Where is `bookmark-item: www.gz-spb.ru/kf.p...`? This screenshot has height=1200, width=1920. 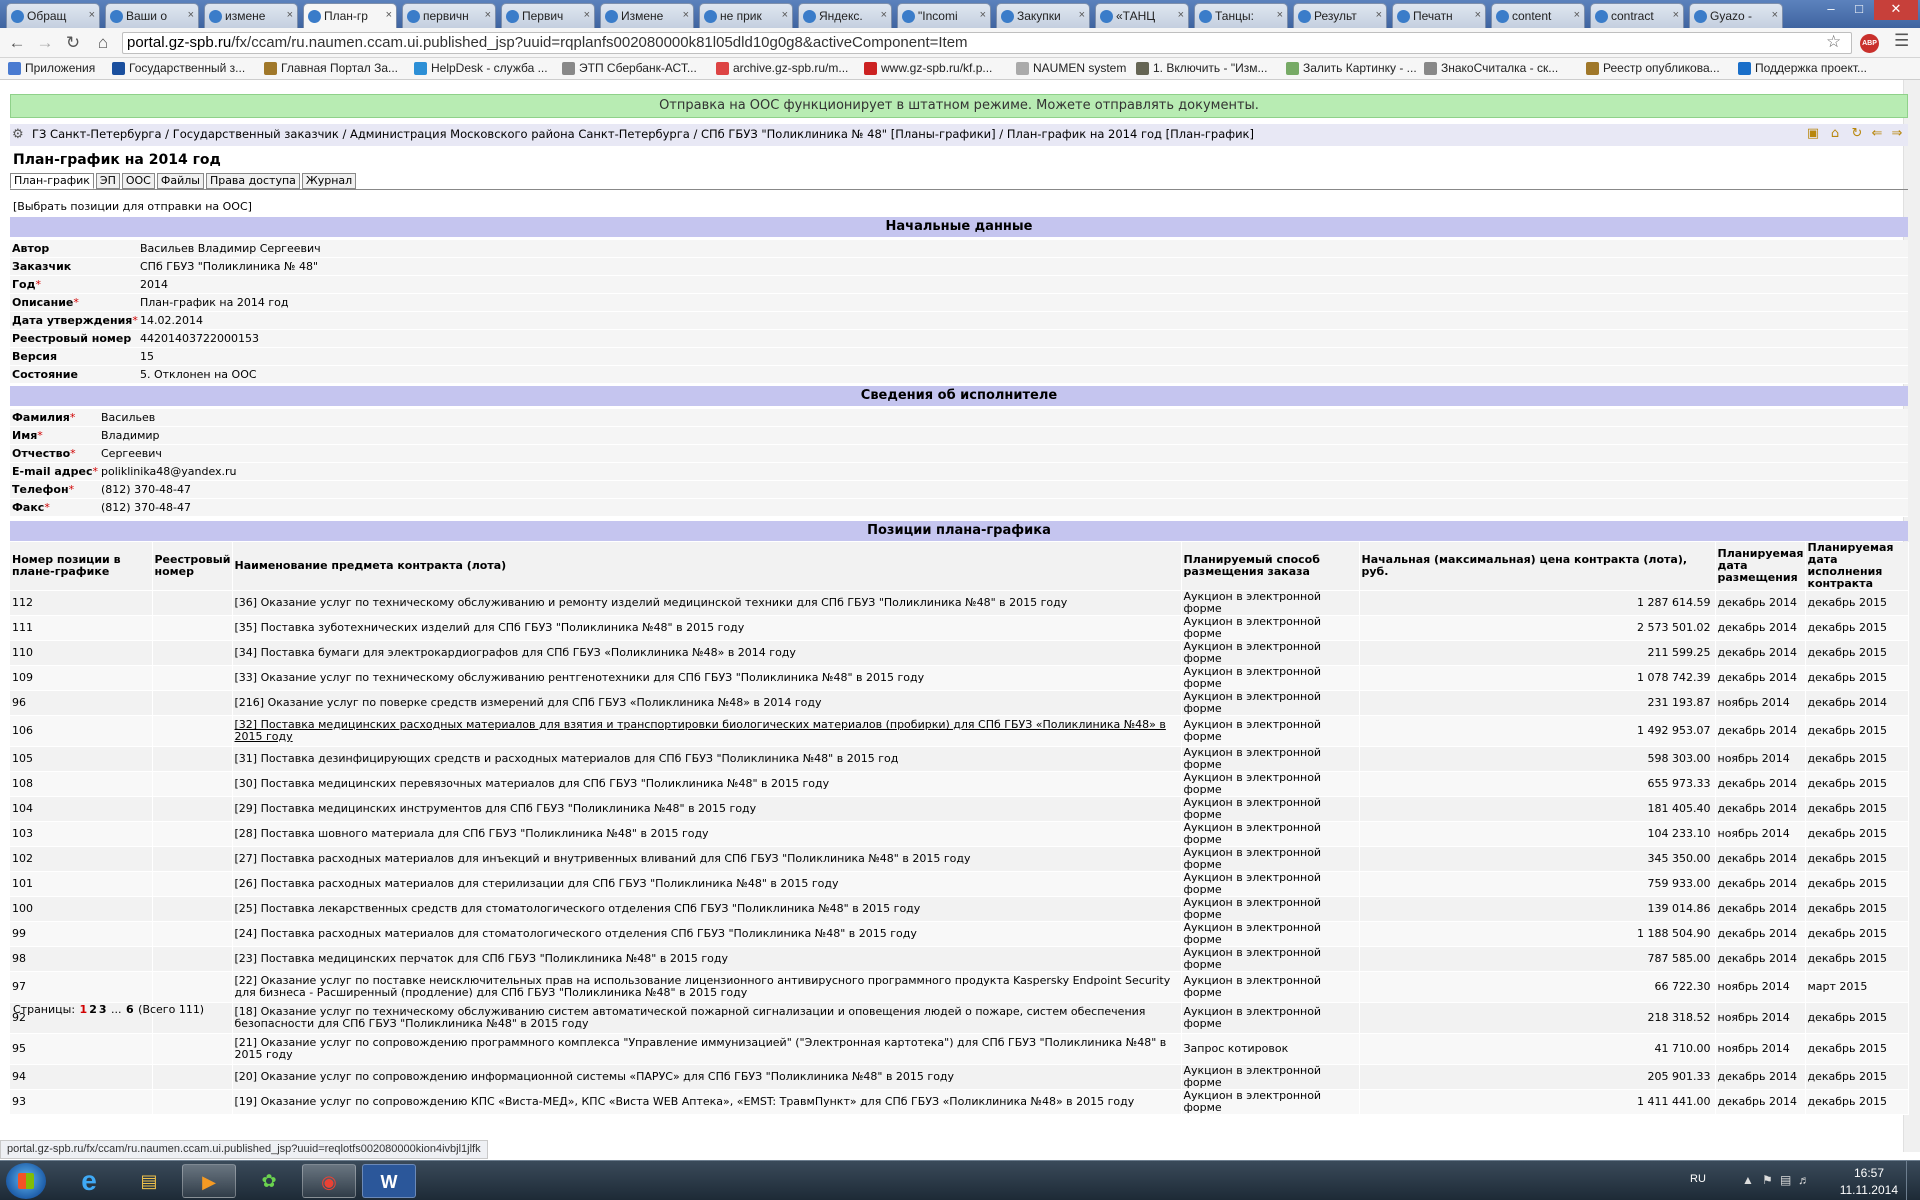 bookmark-item: www.gz-spb.ru/kf.p... is located at coordinates (928, 68).